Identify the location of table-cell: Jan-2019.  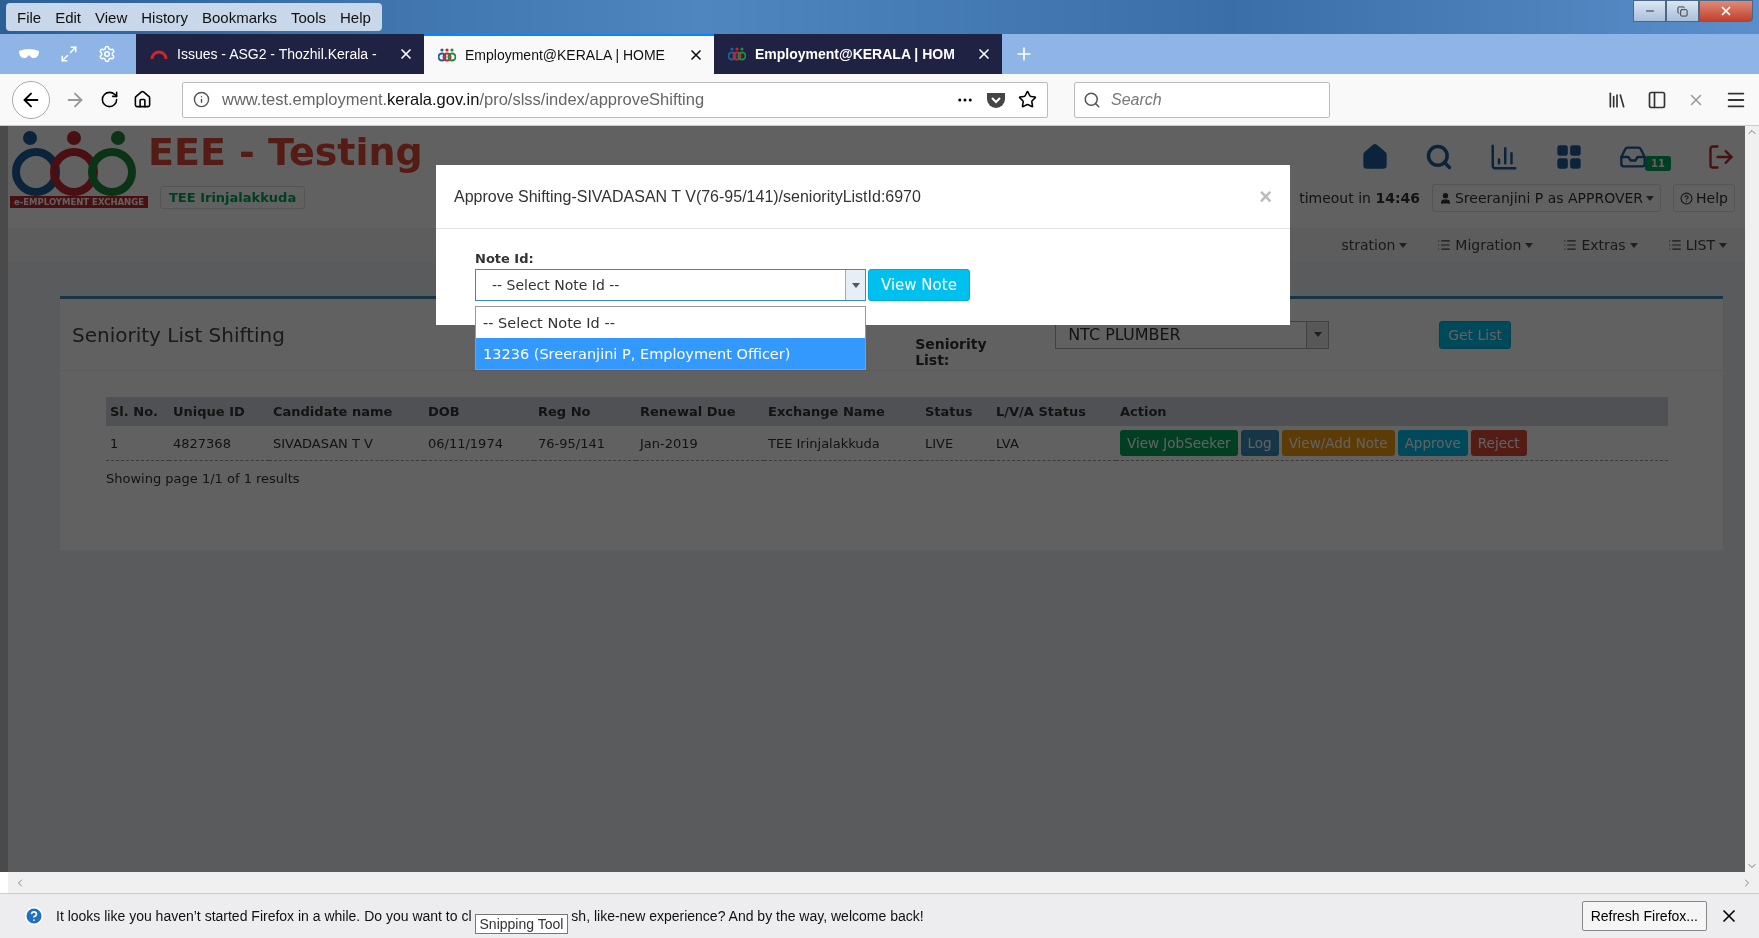
(700, 443).